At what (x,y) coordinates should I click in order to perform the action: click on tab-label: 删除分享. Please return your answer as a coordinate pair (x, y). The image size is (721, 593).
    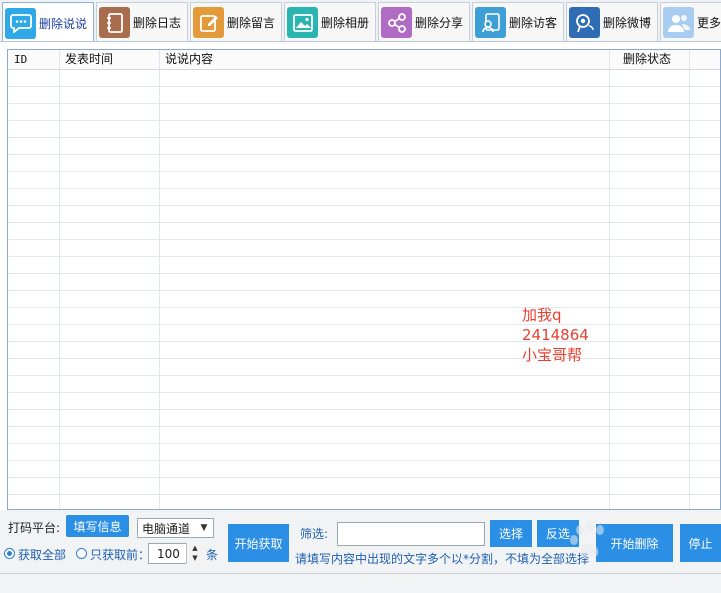
    Looking at the image, I should click on (439, 23).